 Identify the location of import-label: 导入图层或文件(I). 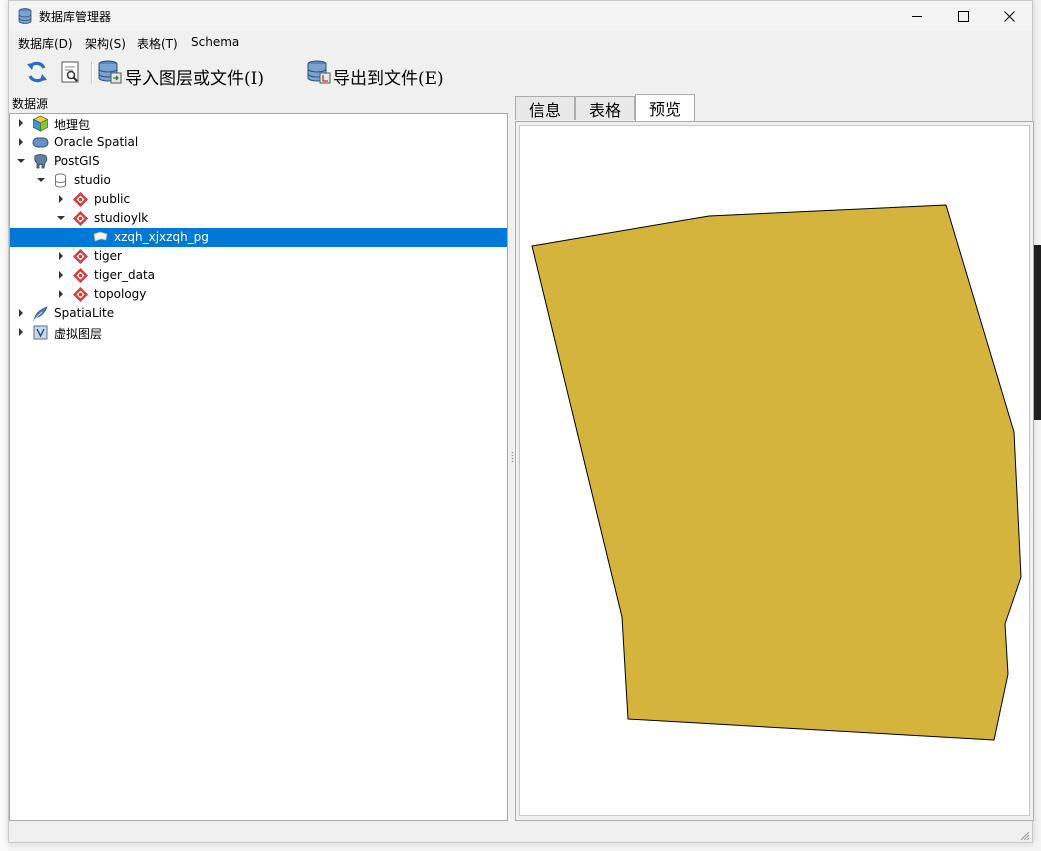
(194, 79).